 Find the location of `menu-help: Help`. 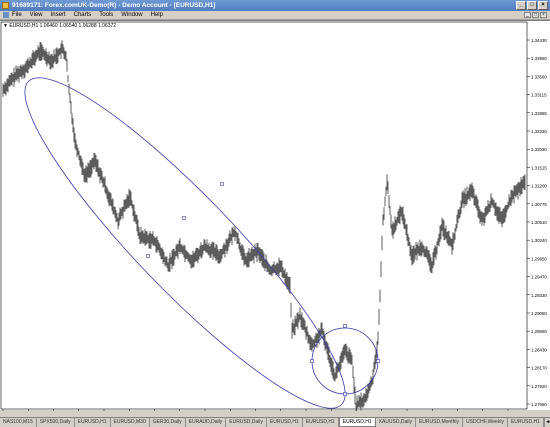

menu-help: Help is located at coordinates (157, 15).